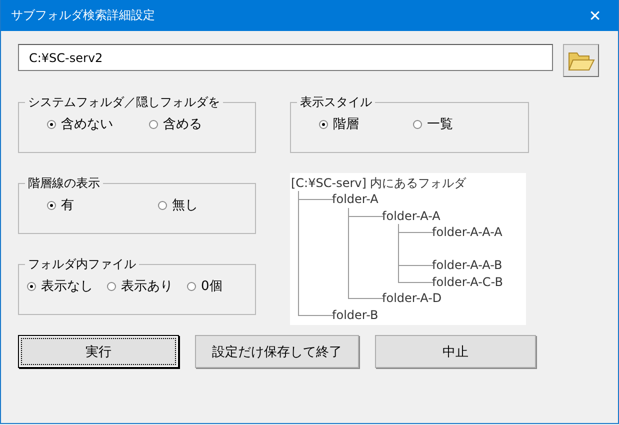  What do you see at coordinates (80, 124) in the screenshot?
I see `radio-option: 含めない` at bounding box center [80, 124].